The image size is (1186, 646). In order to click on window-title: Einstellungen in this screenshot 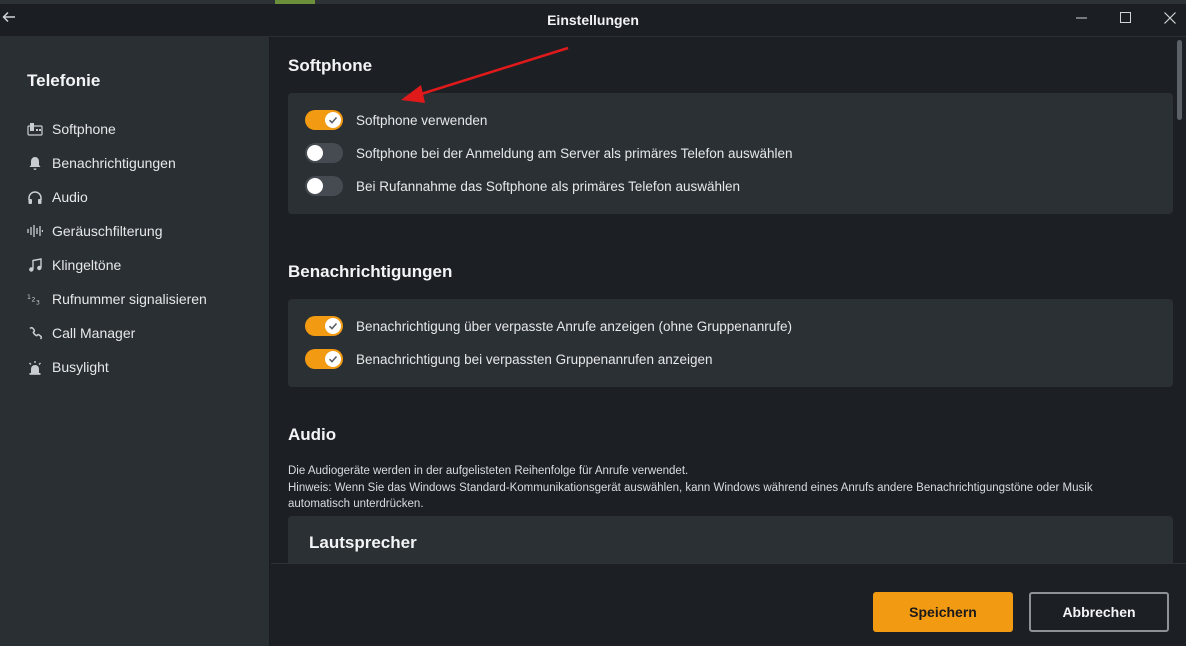, I will do `click(593, 20)`.